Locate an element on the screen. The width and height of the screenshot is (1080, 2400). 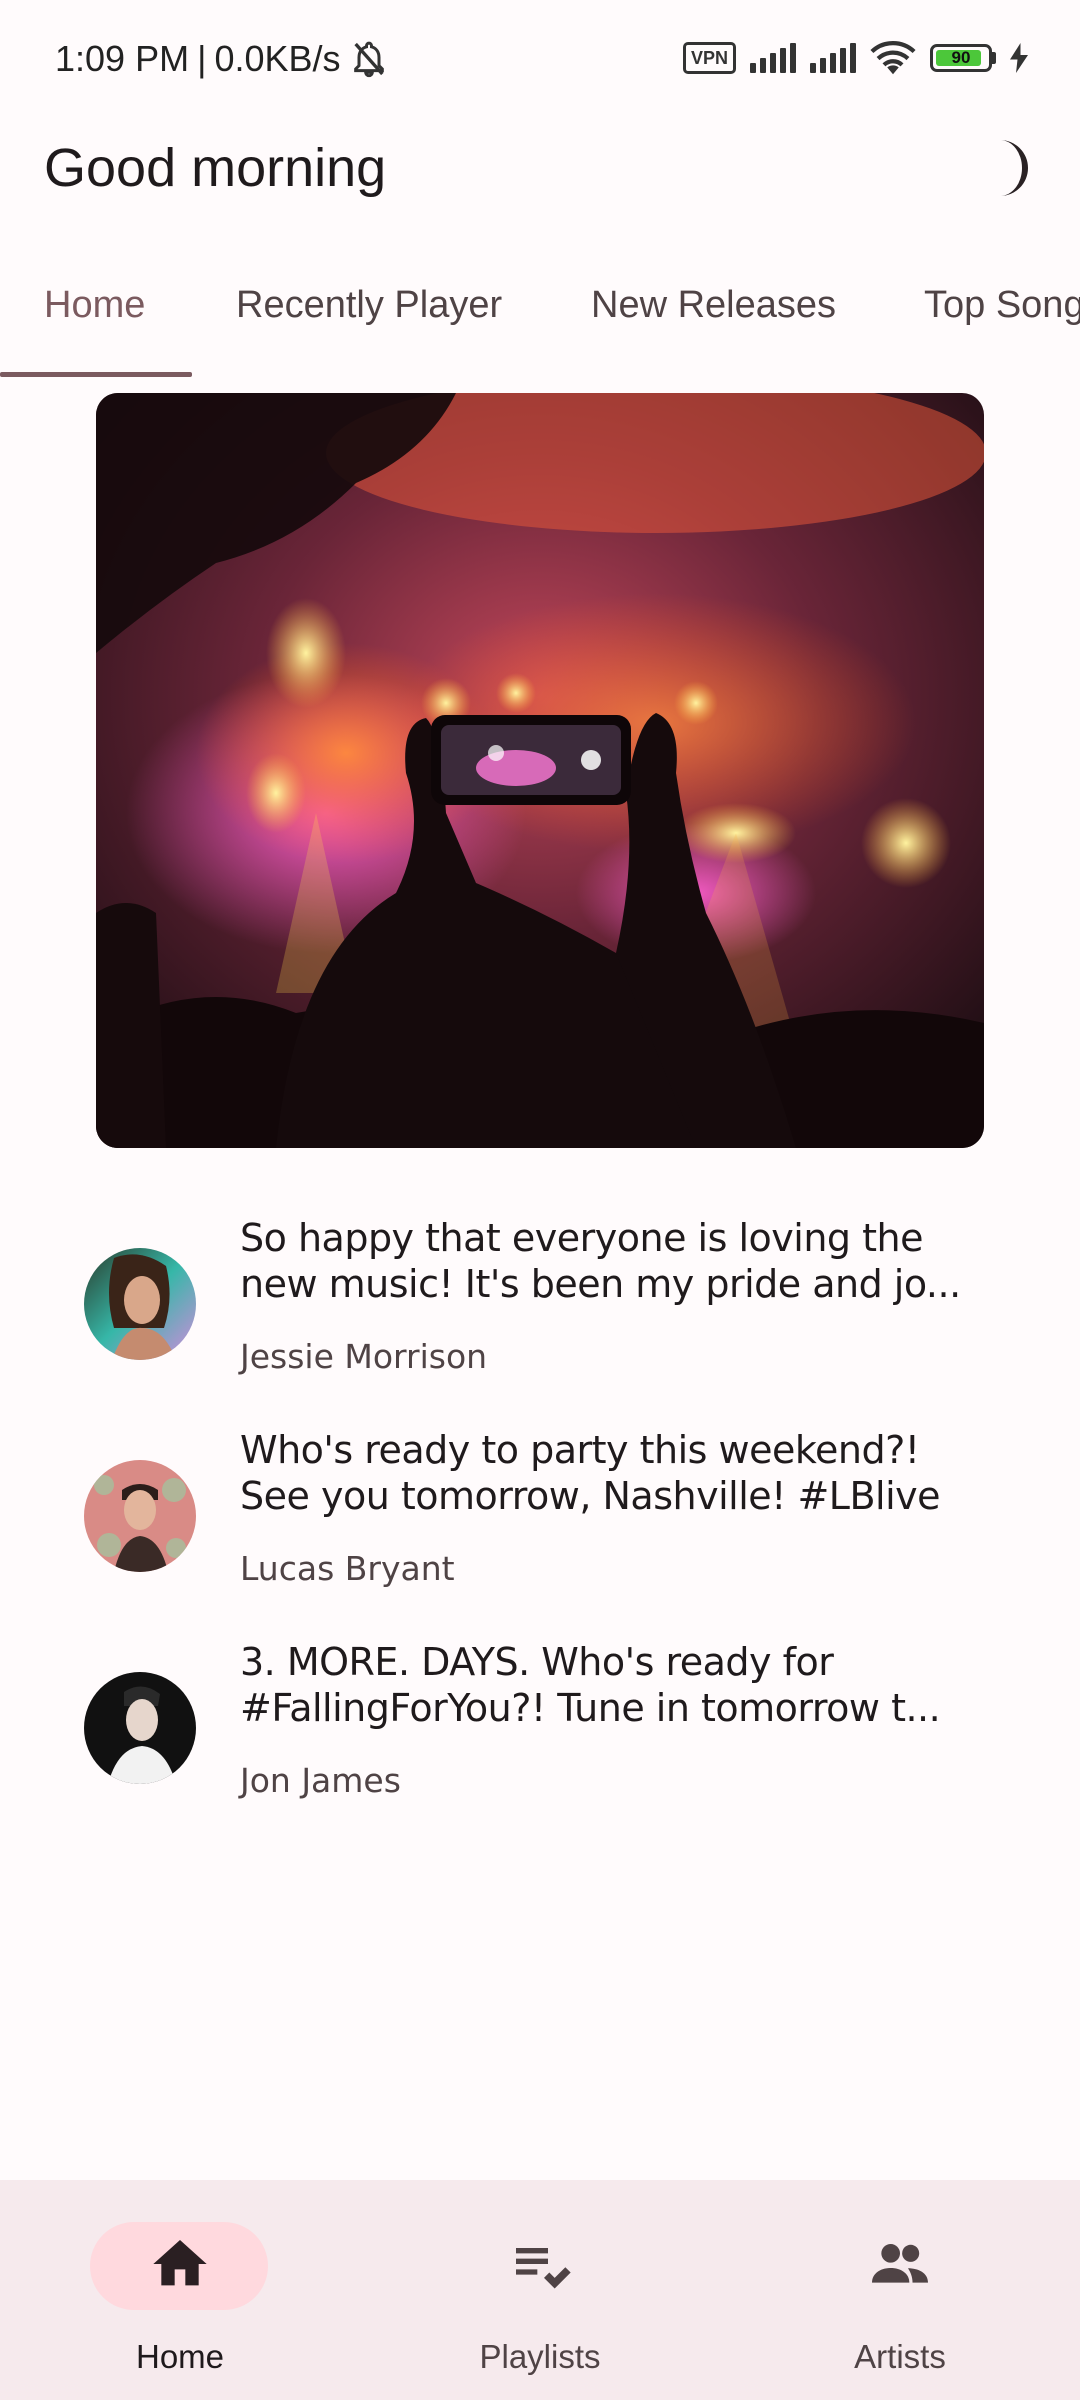
tab-recently-played: Recently Player is located at coordinates (369, 321).